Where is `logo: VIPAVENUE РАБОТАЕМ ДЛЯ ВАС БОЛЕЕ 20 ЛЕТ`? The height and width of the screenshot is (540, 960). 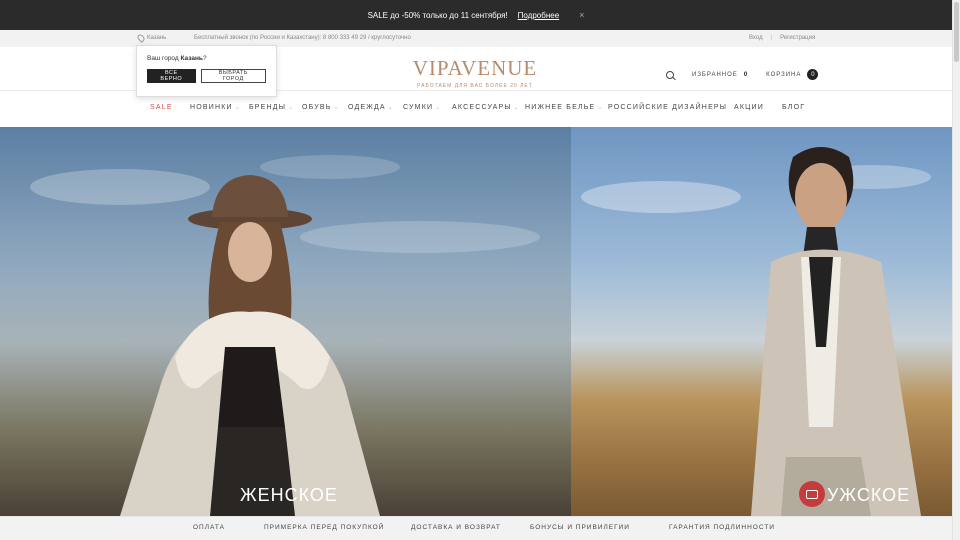 logo: VIPAVENUE РАБОТАЕМ ДЛЯ ВАС БОЛЕЕ 20 ЛЕТ is located at coordinates (475, 73).